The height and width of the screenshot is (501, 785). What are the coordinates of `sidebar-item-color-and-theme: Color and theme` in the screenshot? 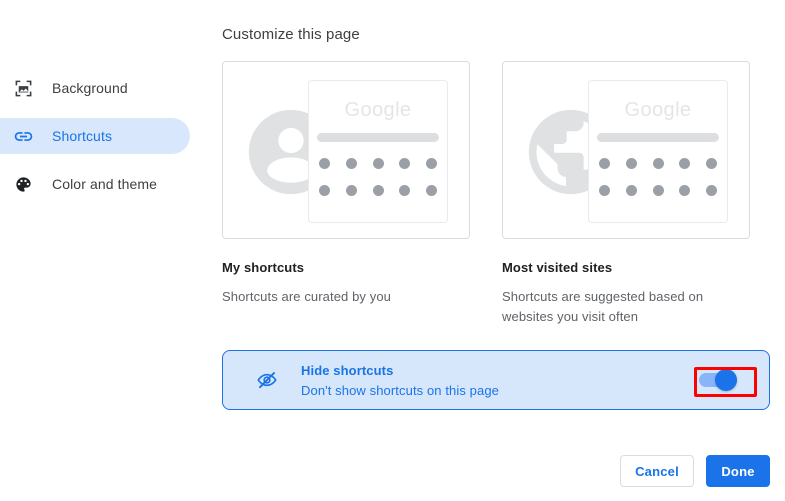 It's located at (95, 184).